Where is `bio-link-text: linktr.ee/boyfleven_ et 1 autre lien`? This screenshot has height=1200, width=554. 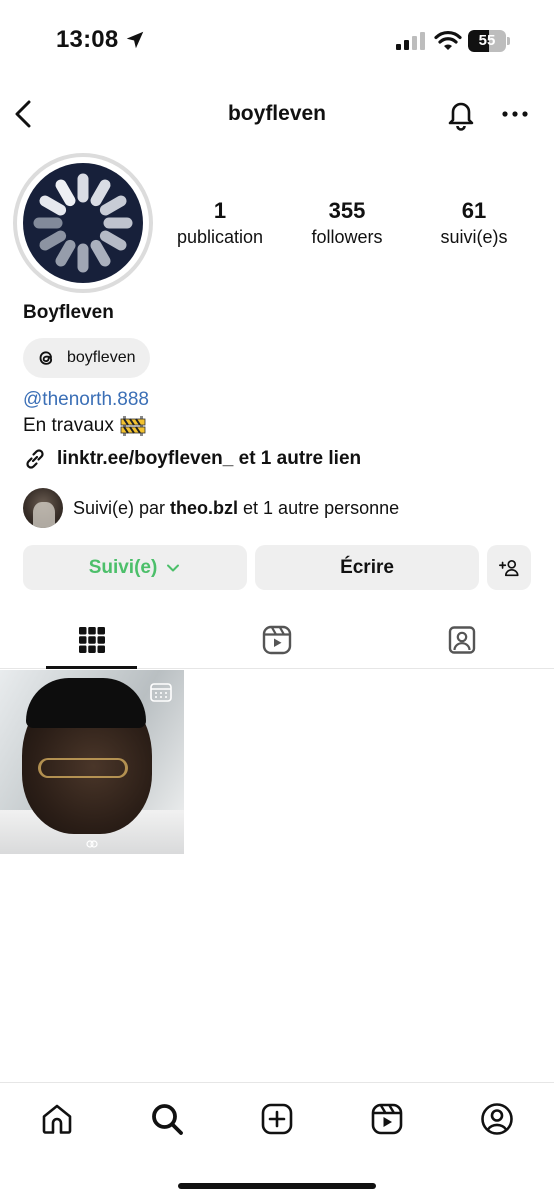
bio-link-text: linktr.ee/boyfleven_ et 1 autre lien is located at coordinates (209, 458).